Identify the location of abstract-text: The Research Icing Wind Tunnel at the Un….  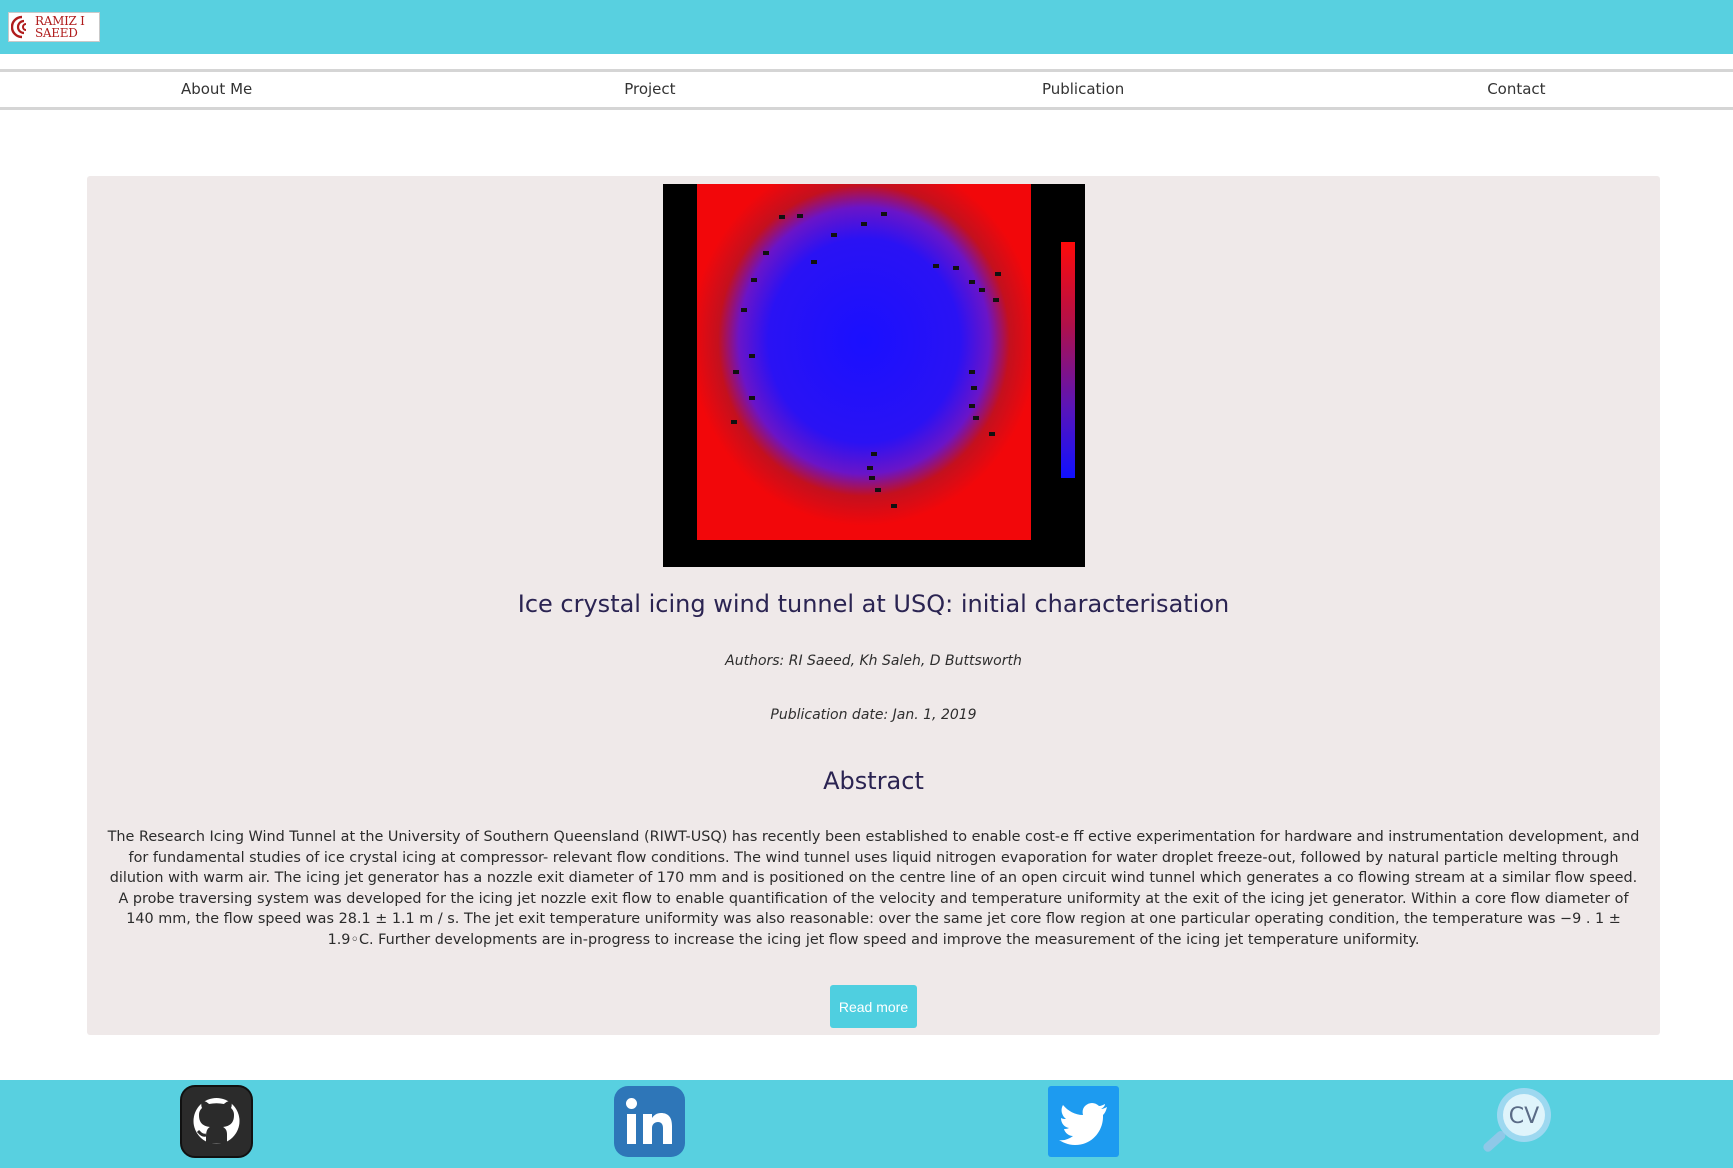
(873, 888).